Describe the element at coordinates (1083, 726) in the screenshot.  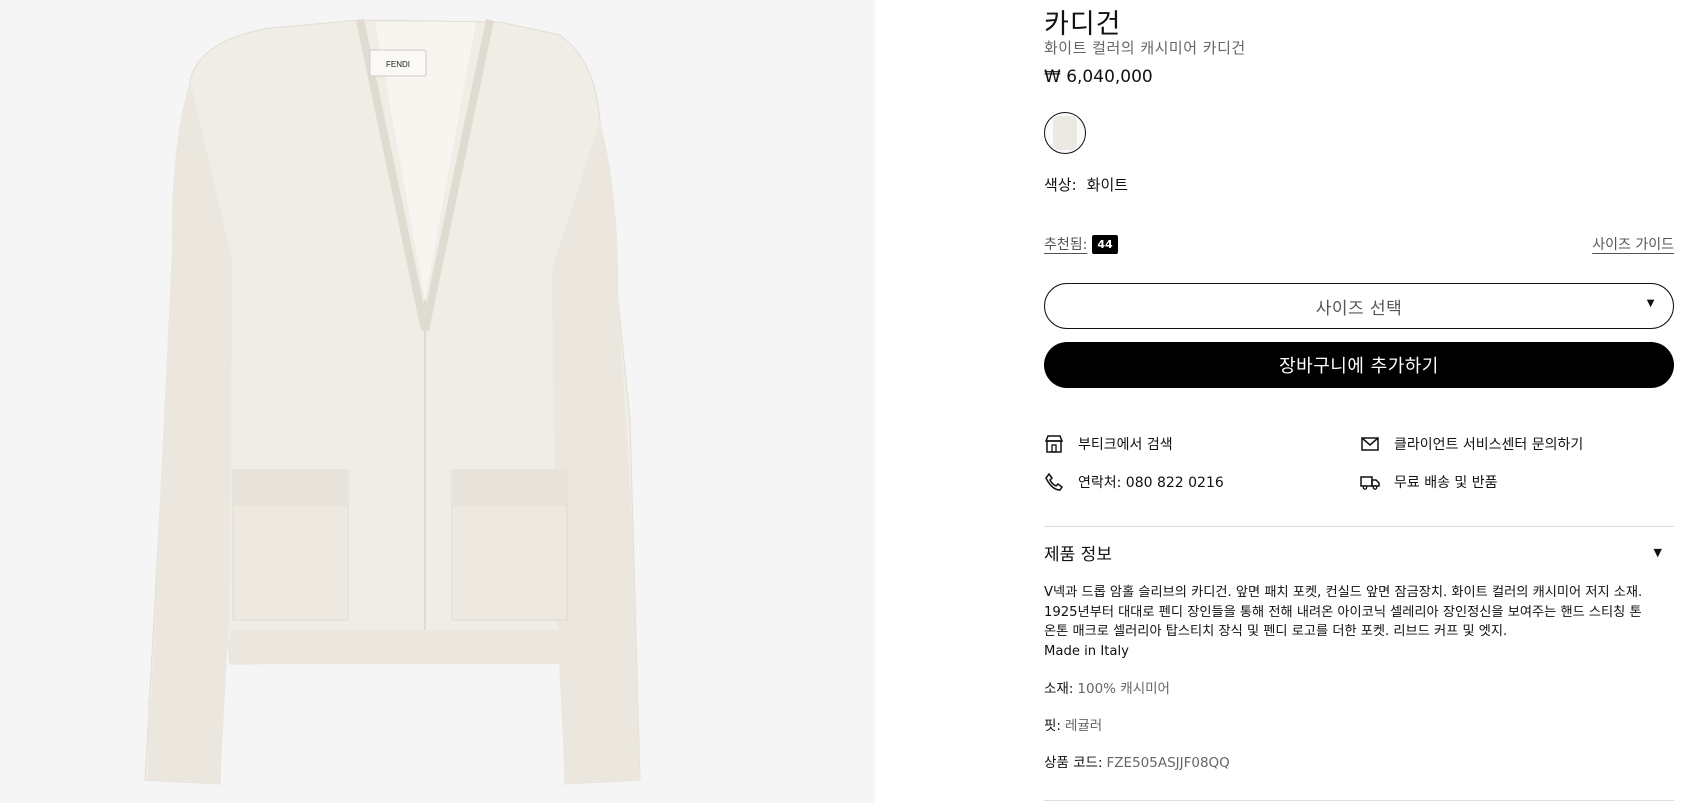
I see `fit-value: 레귤러` at that location.